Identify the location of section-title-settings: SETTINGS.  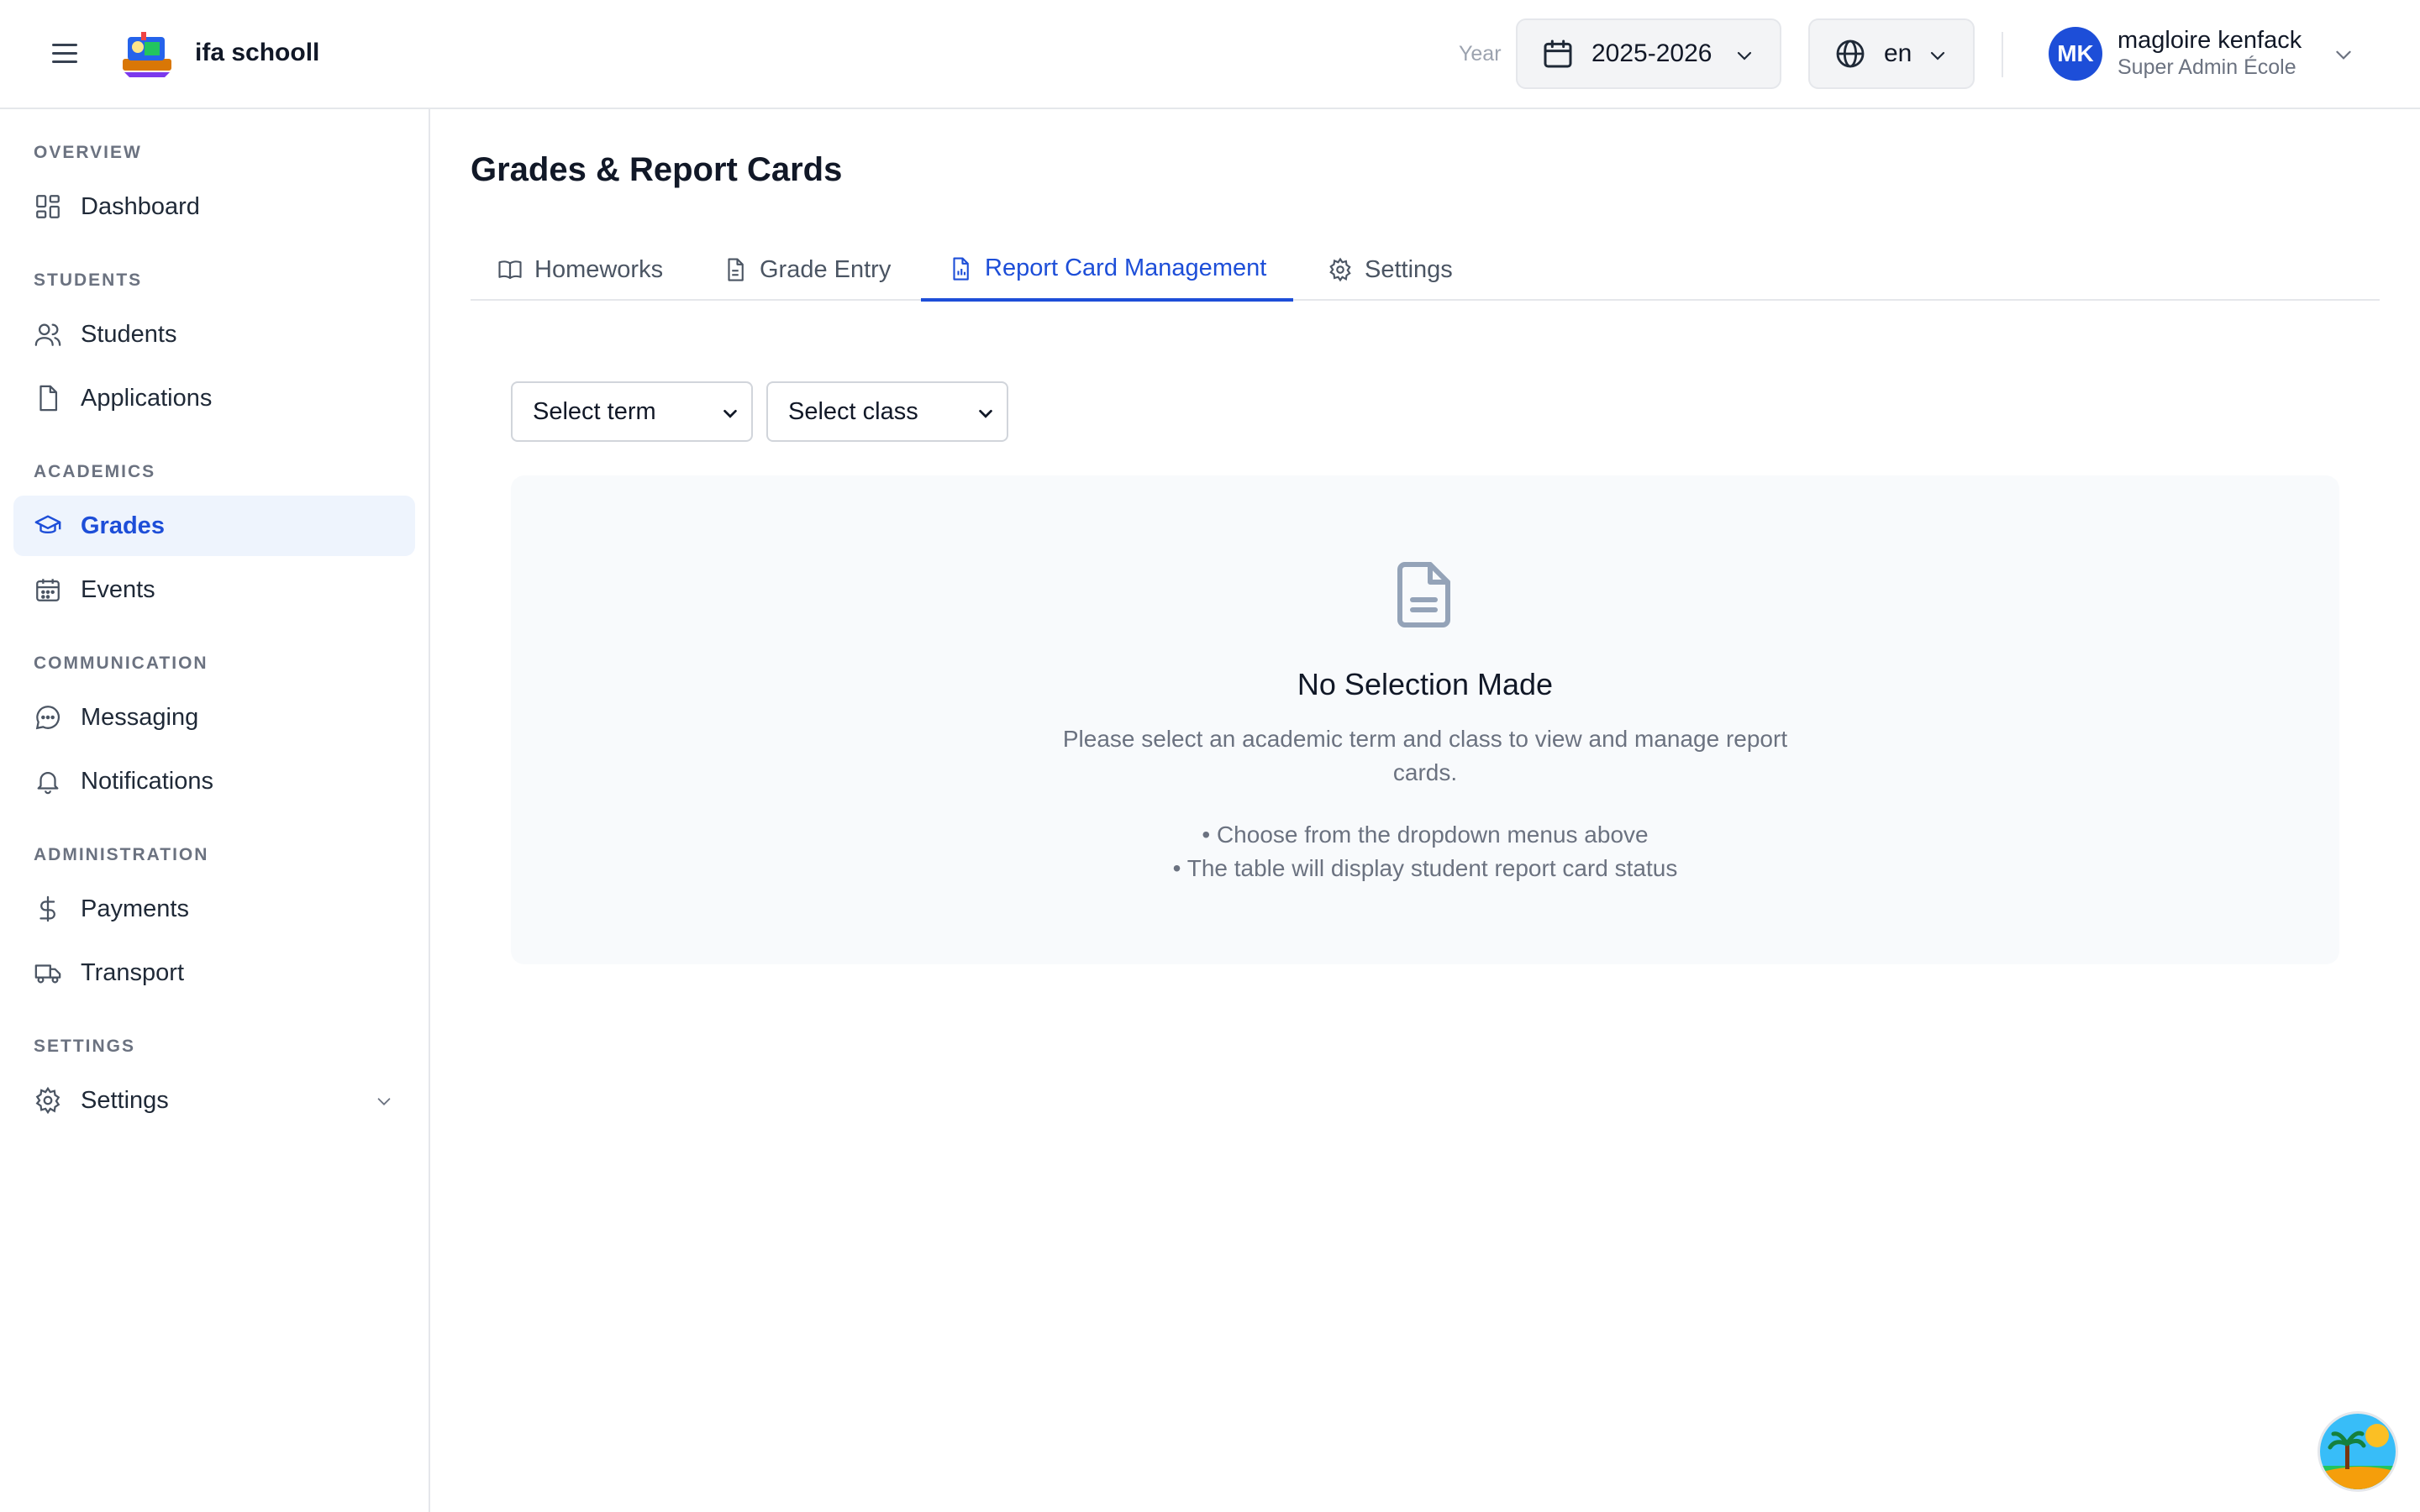
(85, 1046).